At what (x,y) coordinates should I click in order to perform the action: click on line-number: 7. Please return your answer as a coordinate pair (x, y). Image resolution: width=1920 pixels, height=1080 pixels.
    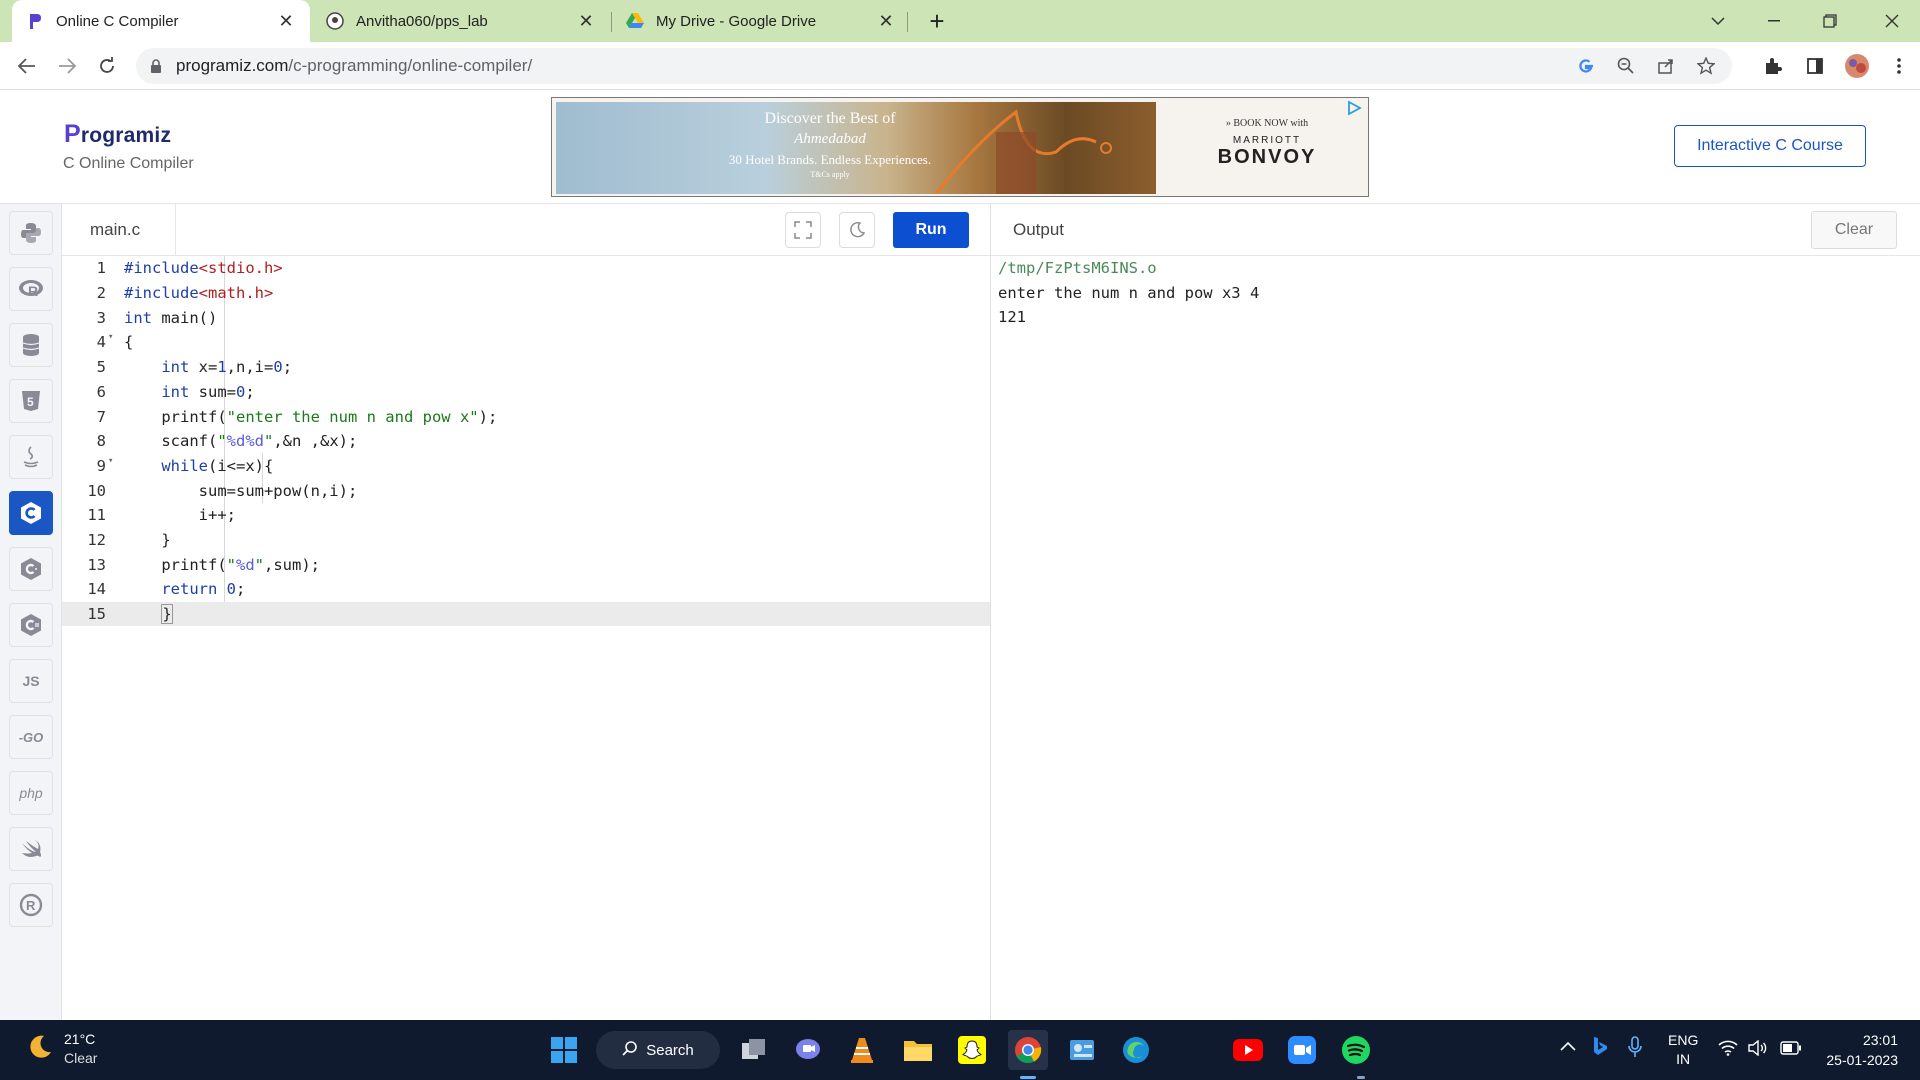
    Looking at the image, I should click on (101, 416).